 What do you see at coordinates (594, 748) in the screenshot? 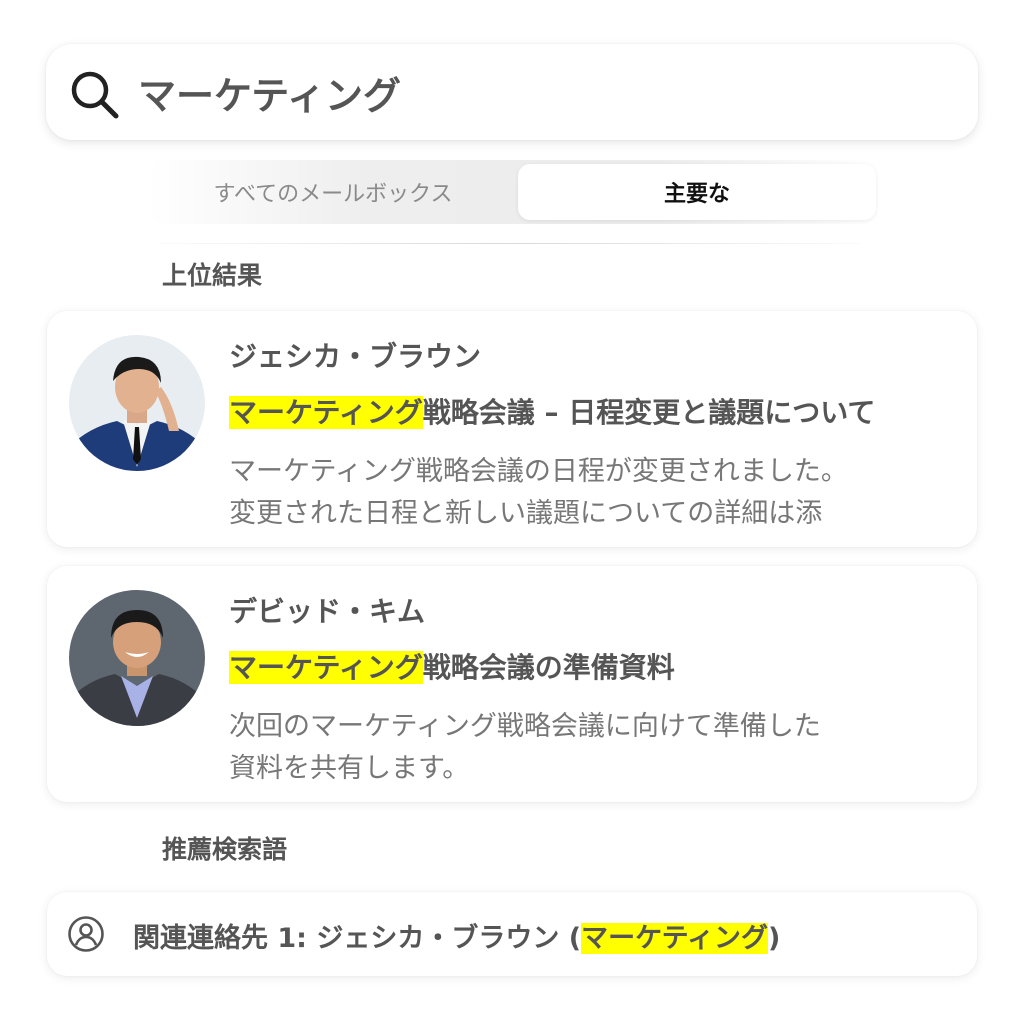
I see `snippet: 次回のマーケティング戦略会議に向けて準備した 資料を共有します。` at bounding box center [594, 748].